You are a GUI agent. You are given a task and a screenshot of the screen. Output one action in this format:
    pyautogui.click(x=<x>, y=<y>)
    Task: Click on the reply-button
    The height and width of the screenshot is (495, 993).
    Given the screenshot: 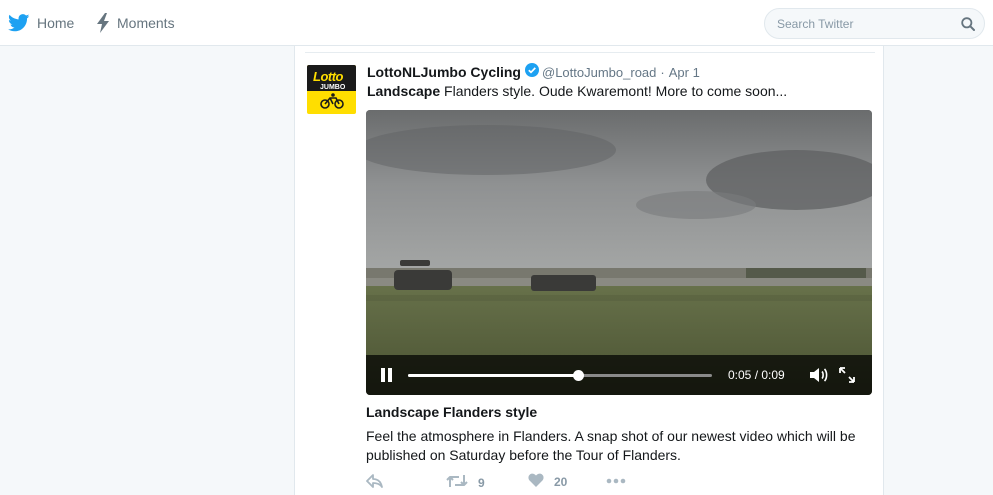 What is the action you would take?
    pyautogui.click(x=375, y=482)
    